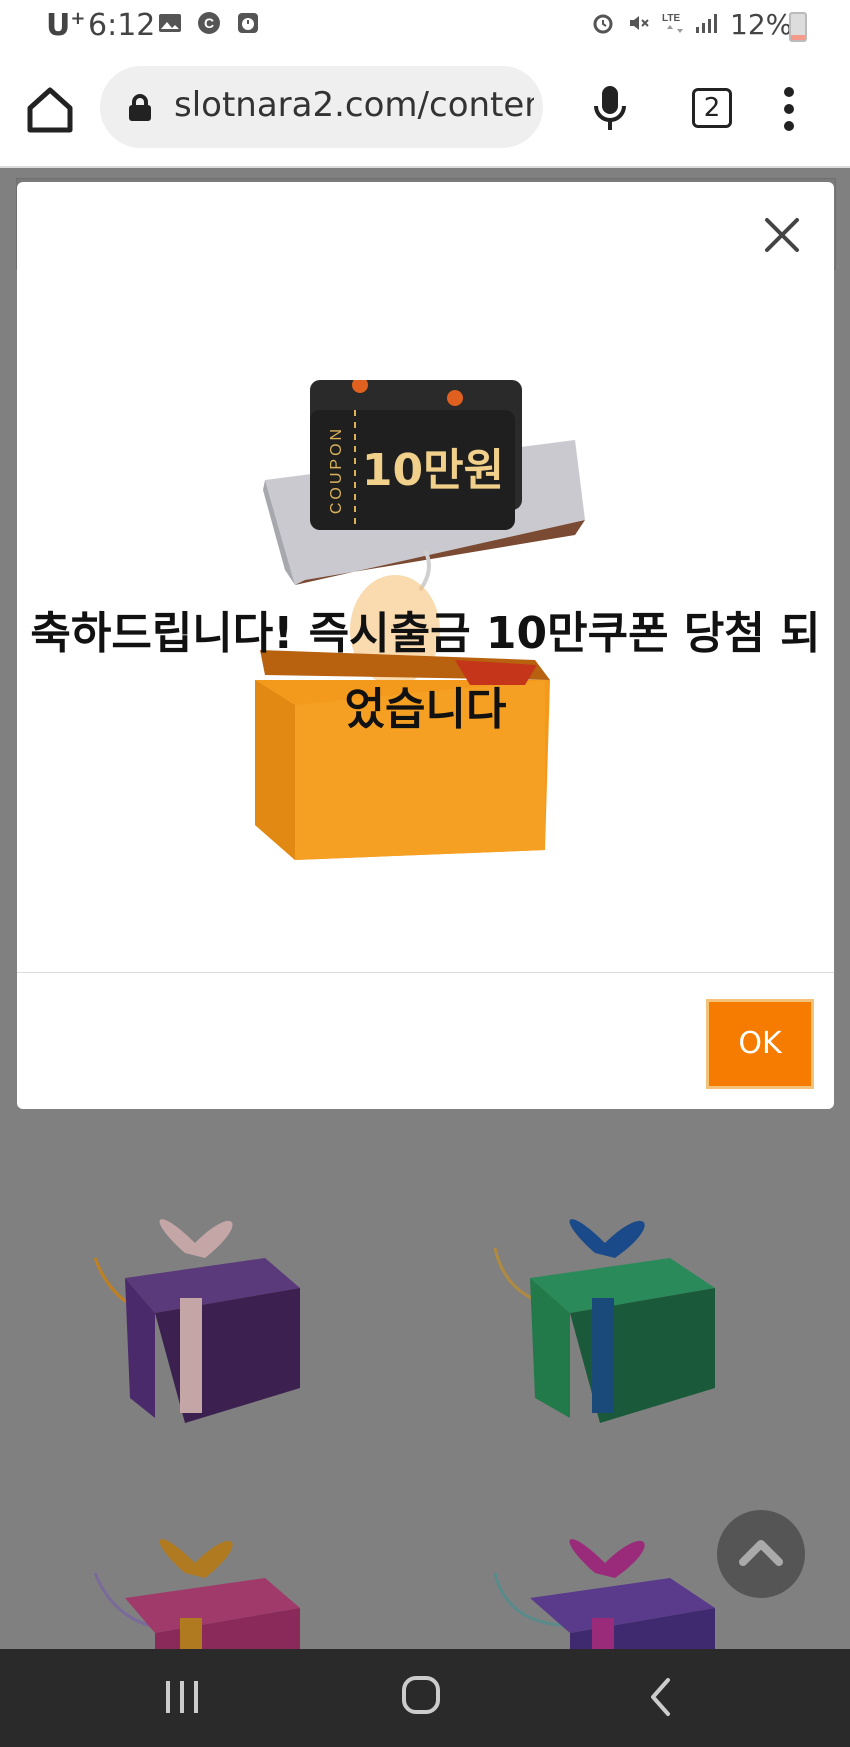 Image resolution: width=850 pixels, height=1747 pixels. I want to click on congratulations-message: 축하드립니다! 즉시출금 10만쿠폰 당첨 되었습니다, so click(425, 671).